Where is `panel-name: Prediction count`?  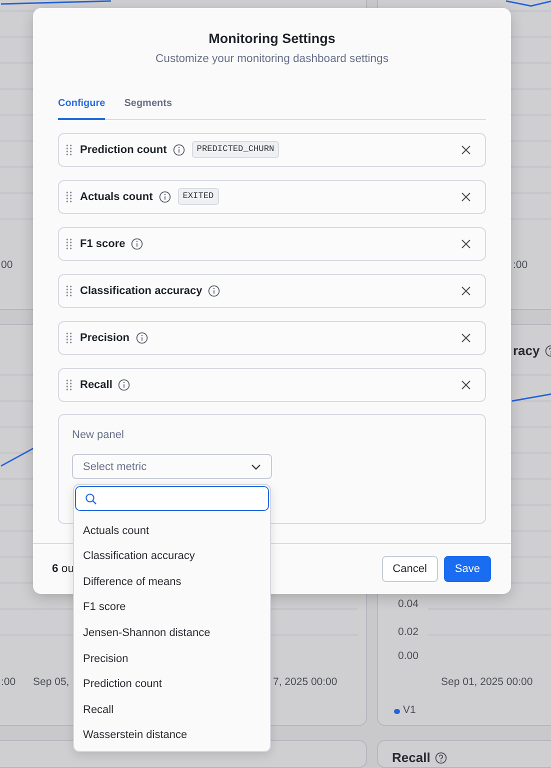
panel-name: Prediction count is located at coordinates (123, 150).